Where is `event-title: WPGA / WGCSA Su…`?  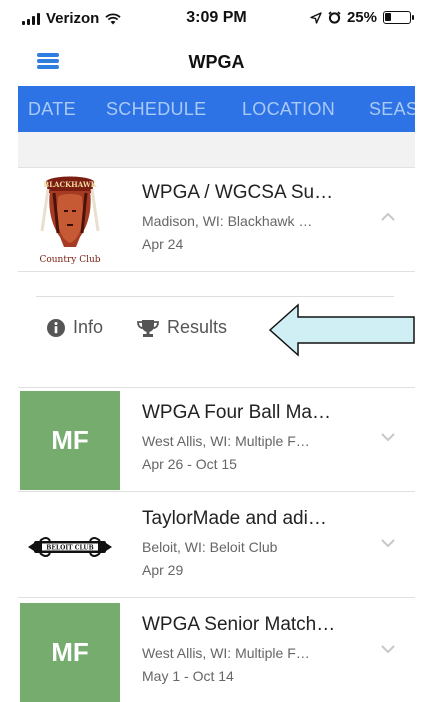
event-title: WPGA / WGCSA Su… is located at coordinates (238, 192).